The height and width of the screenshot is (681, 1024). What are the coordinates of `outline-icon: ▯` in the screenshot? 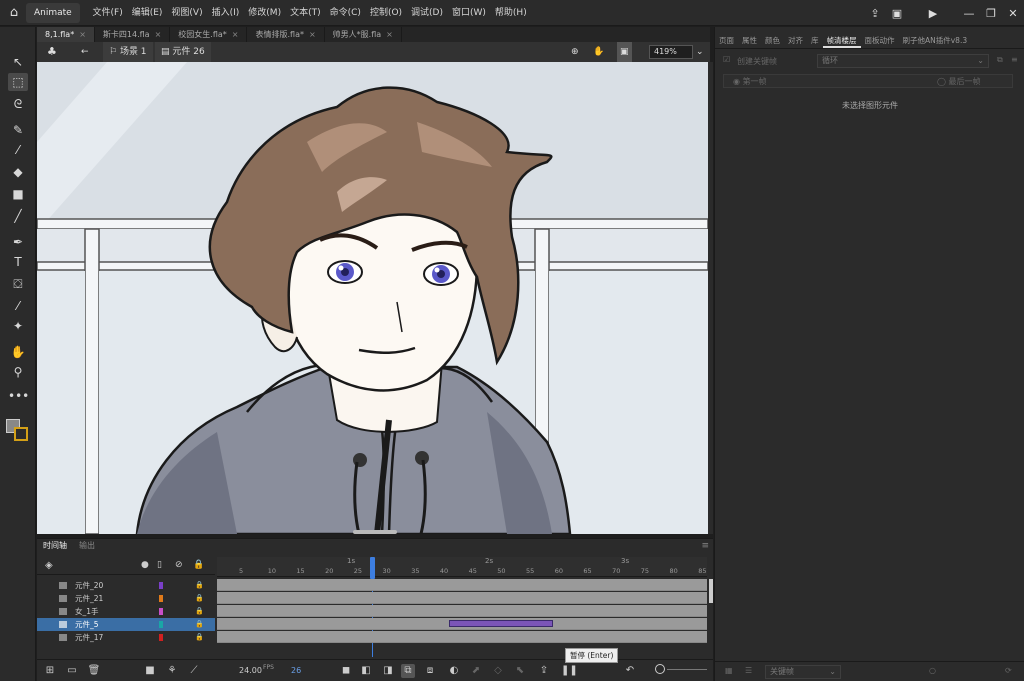 It's located at (159, 565).